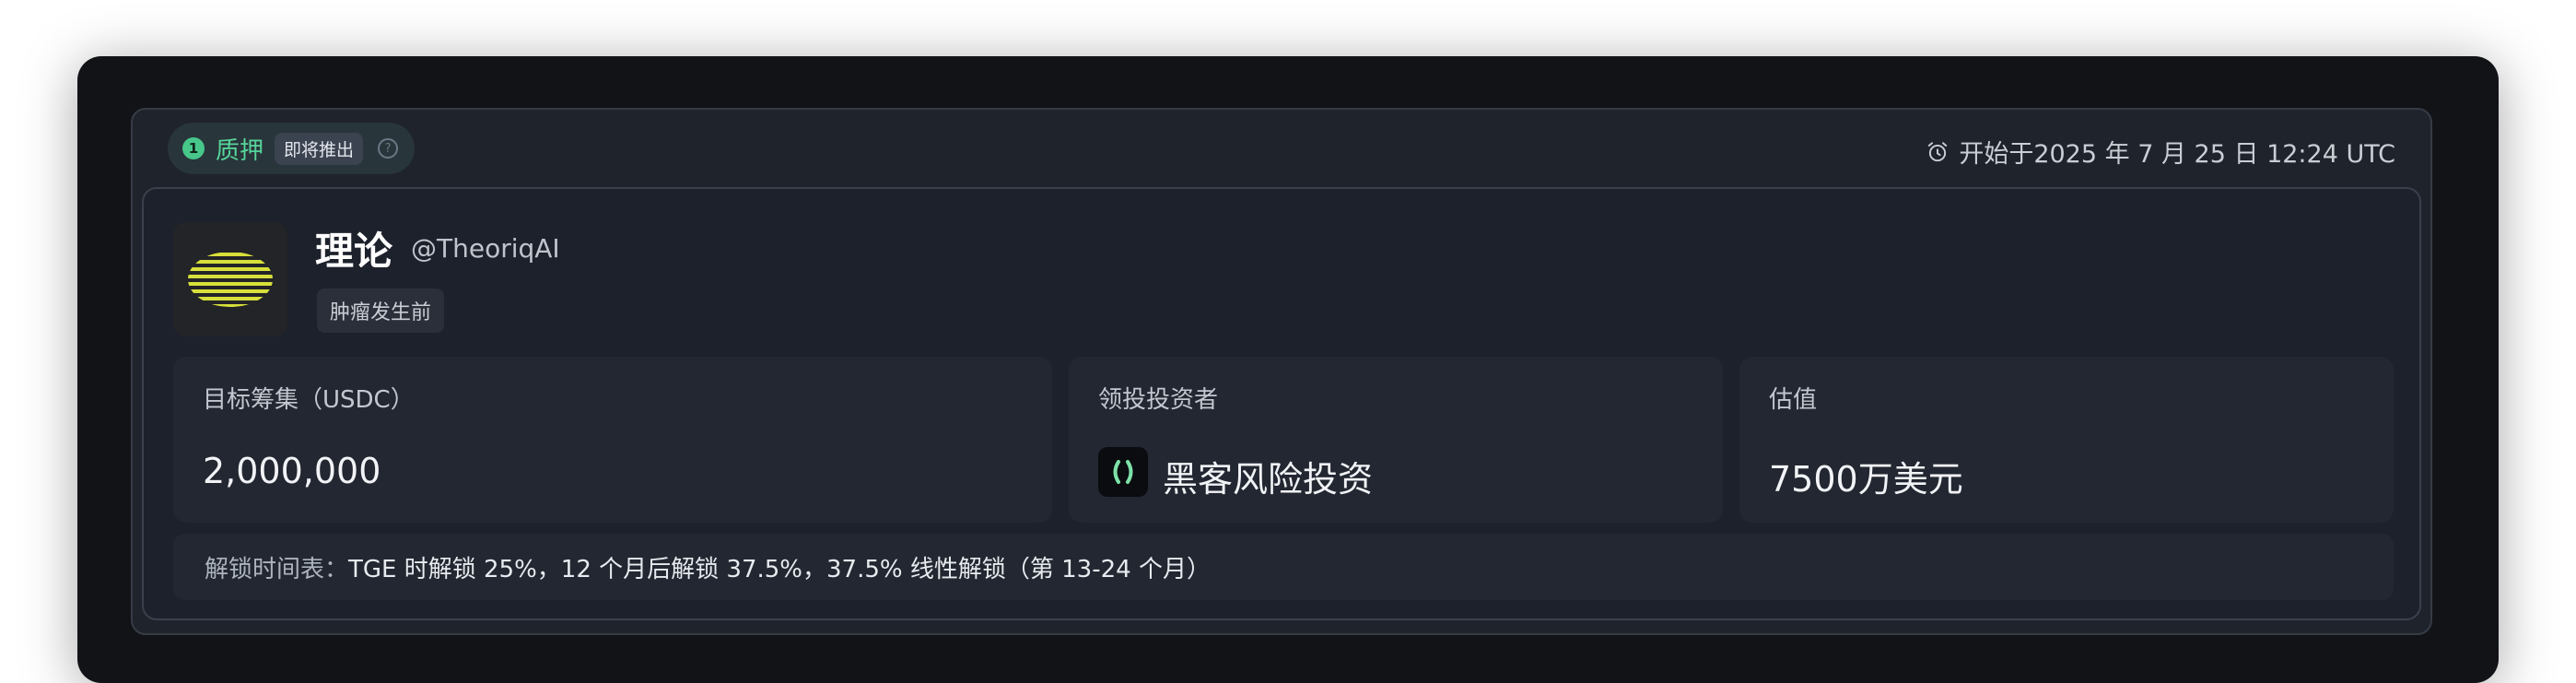 This screenshot has width=2576, height=683. Describe the element at coordinates (1268, 480) in the screenshot. I see `lead-investor-name: 黑客风险投资` at that location.